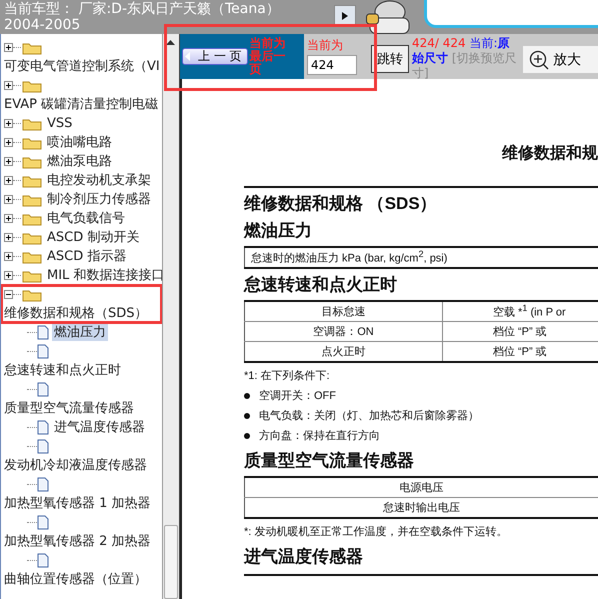  Describe the element at coordinates (80, 332) in the screenshot. I see `tree-item: 燃油压力` at that location.